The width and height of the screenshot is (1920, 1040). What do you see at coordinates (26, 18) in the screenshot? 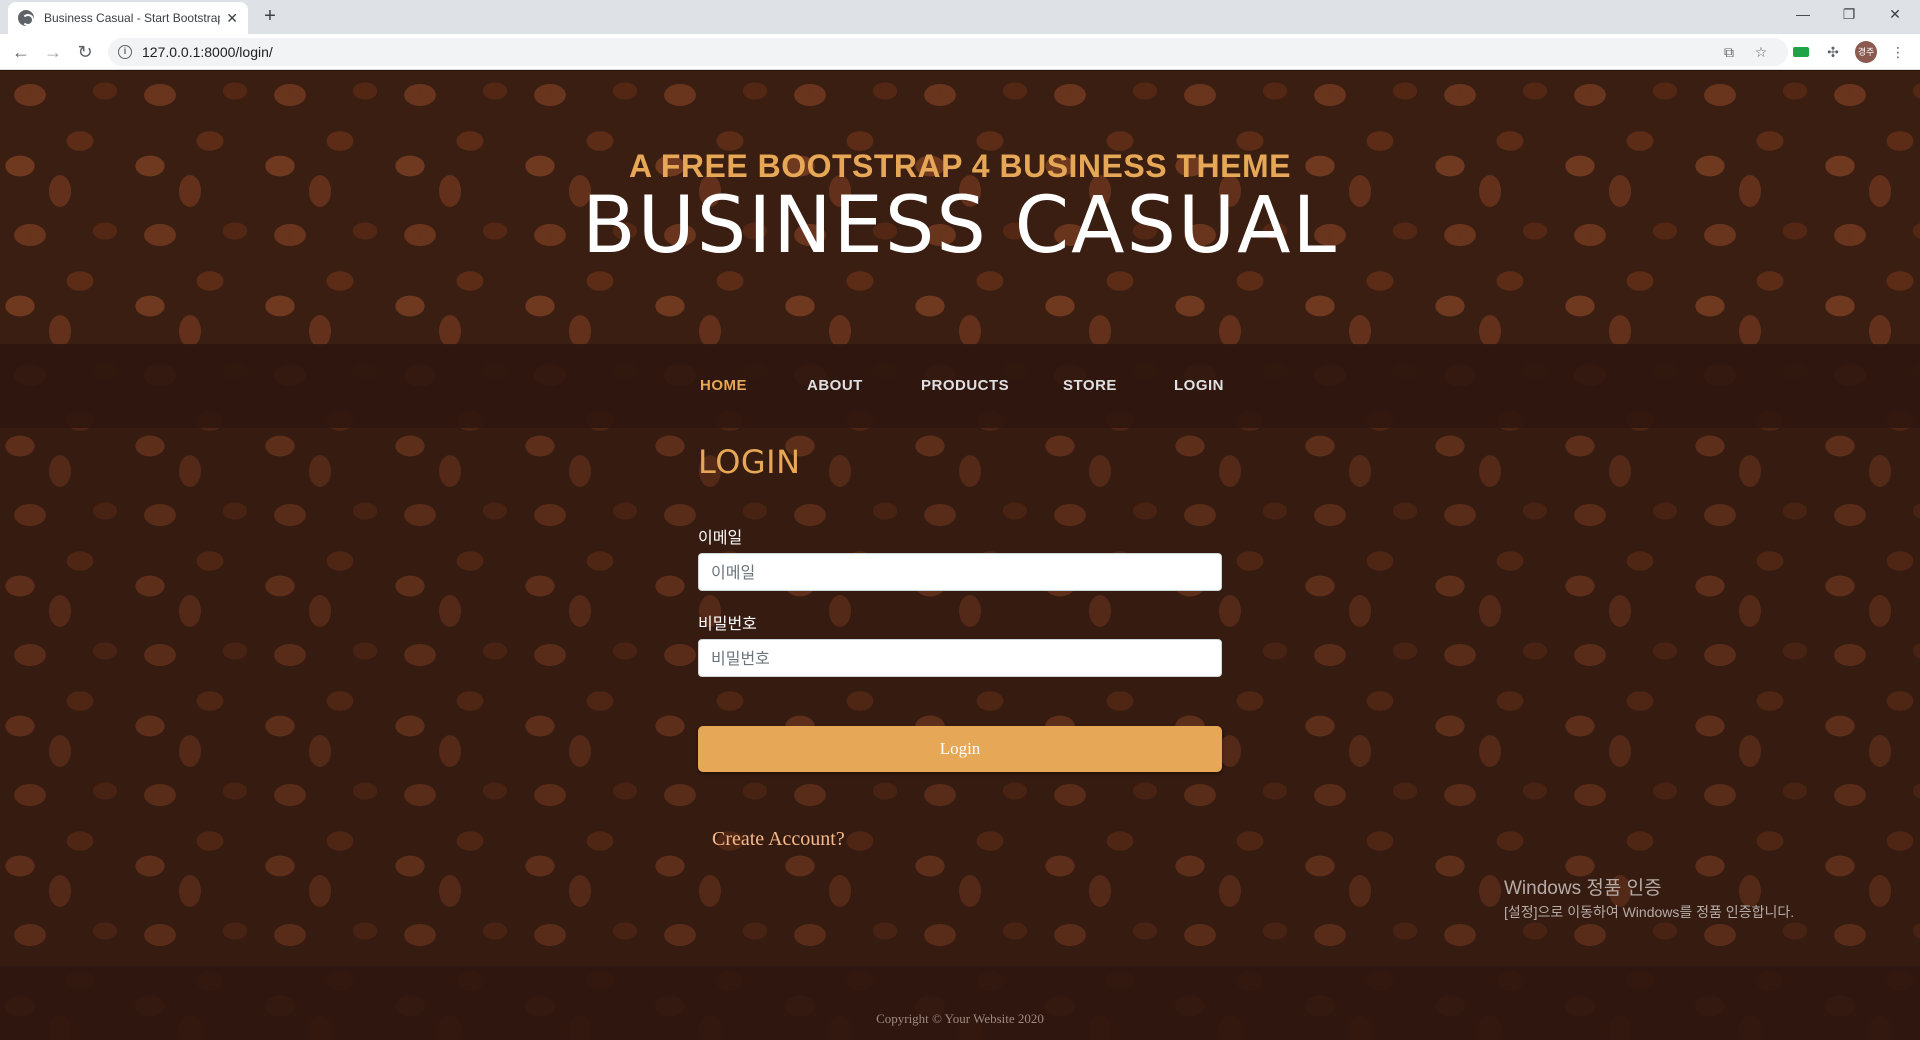
I see `globe-icon` at bounding box center [26, 18].